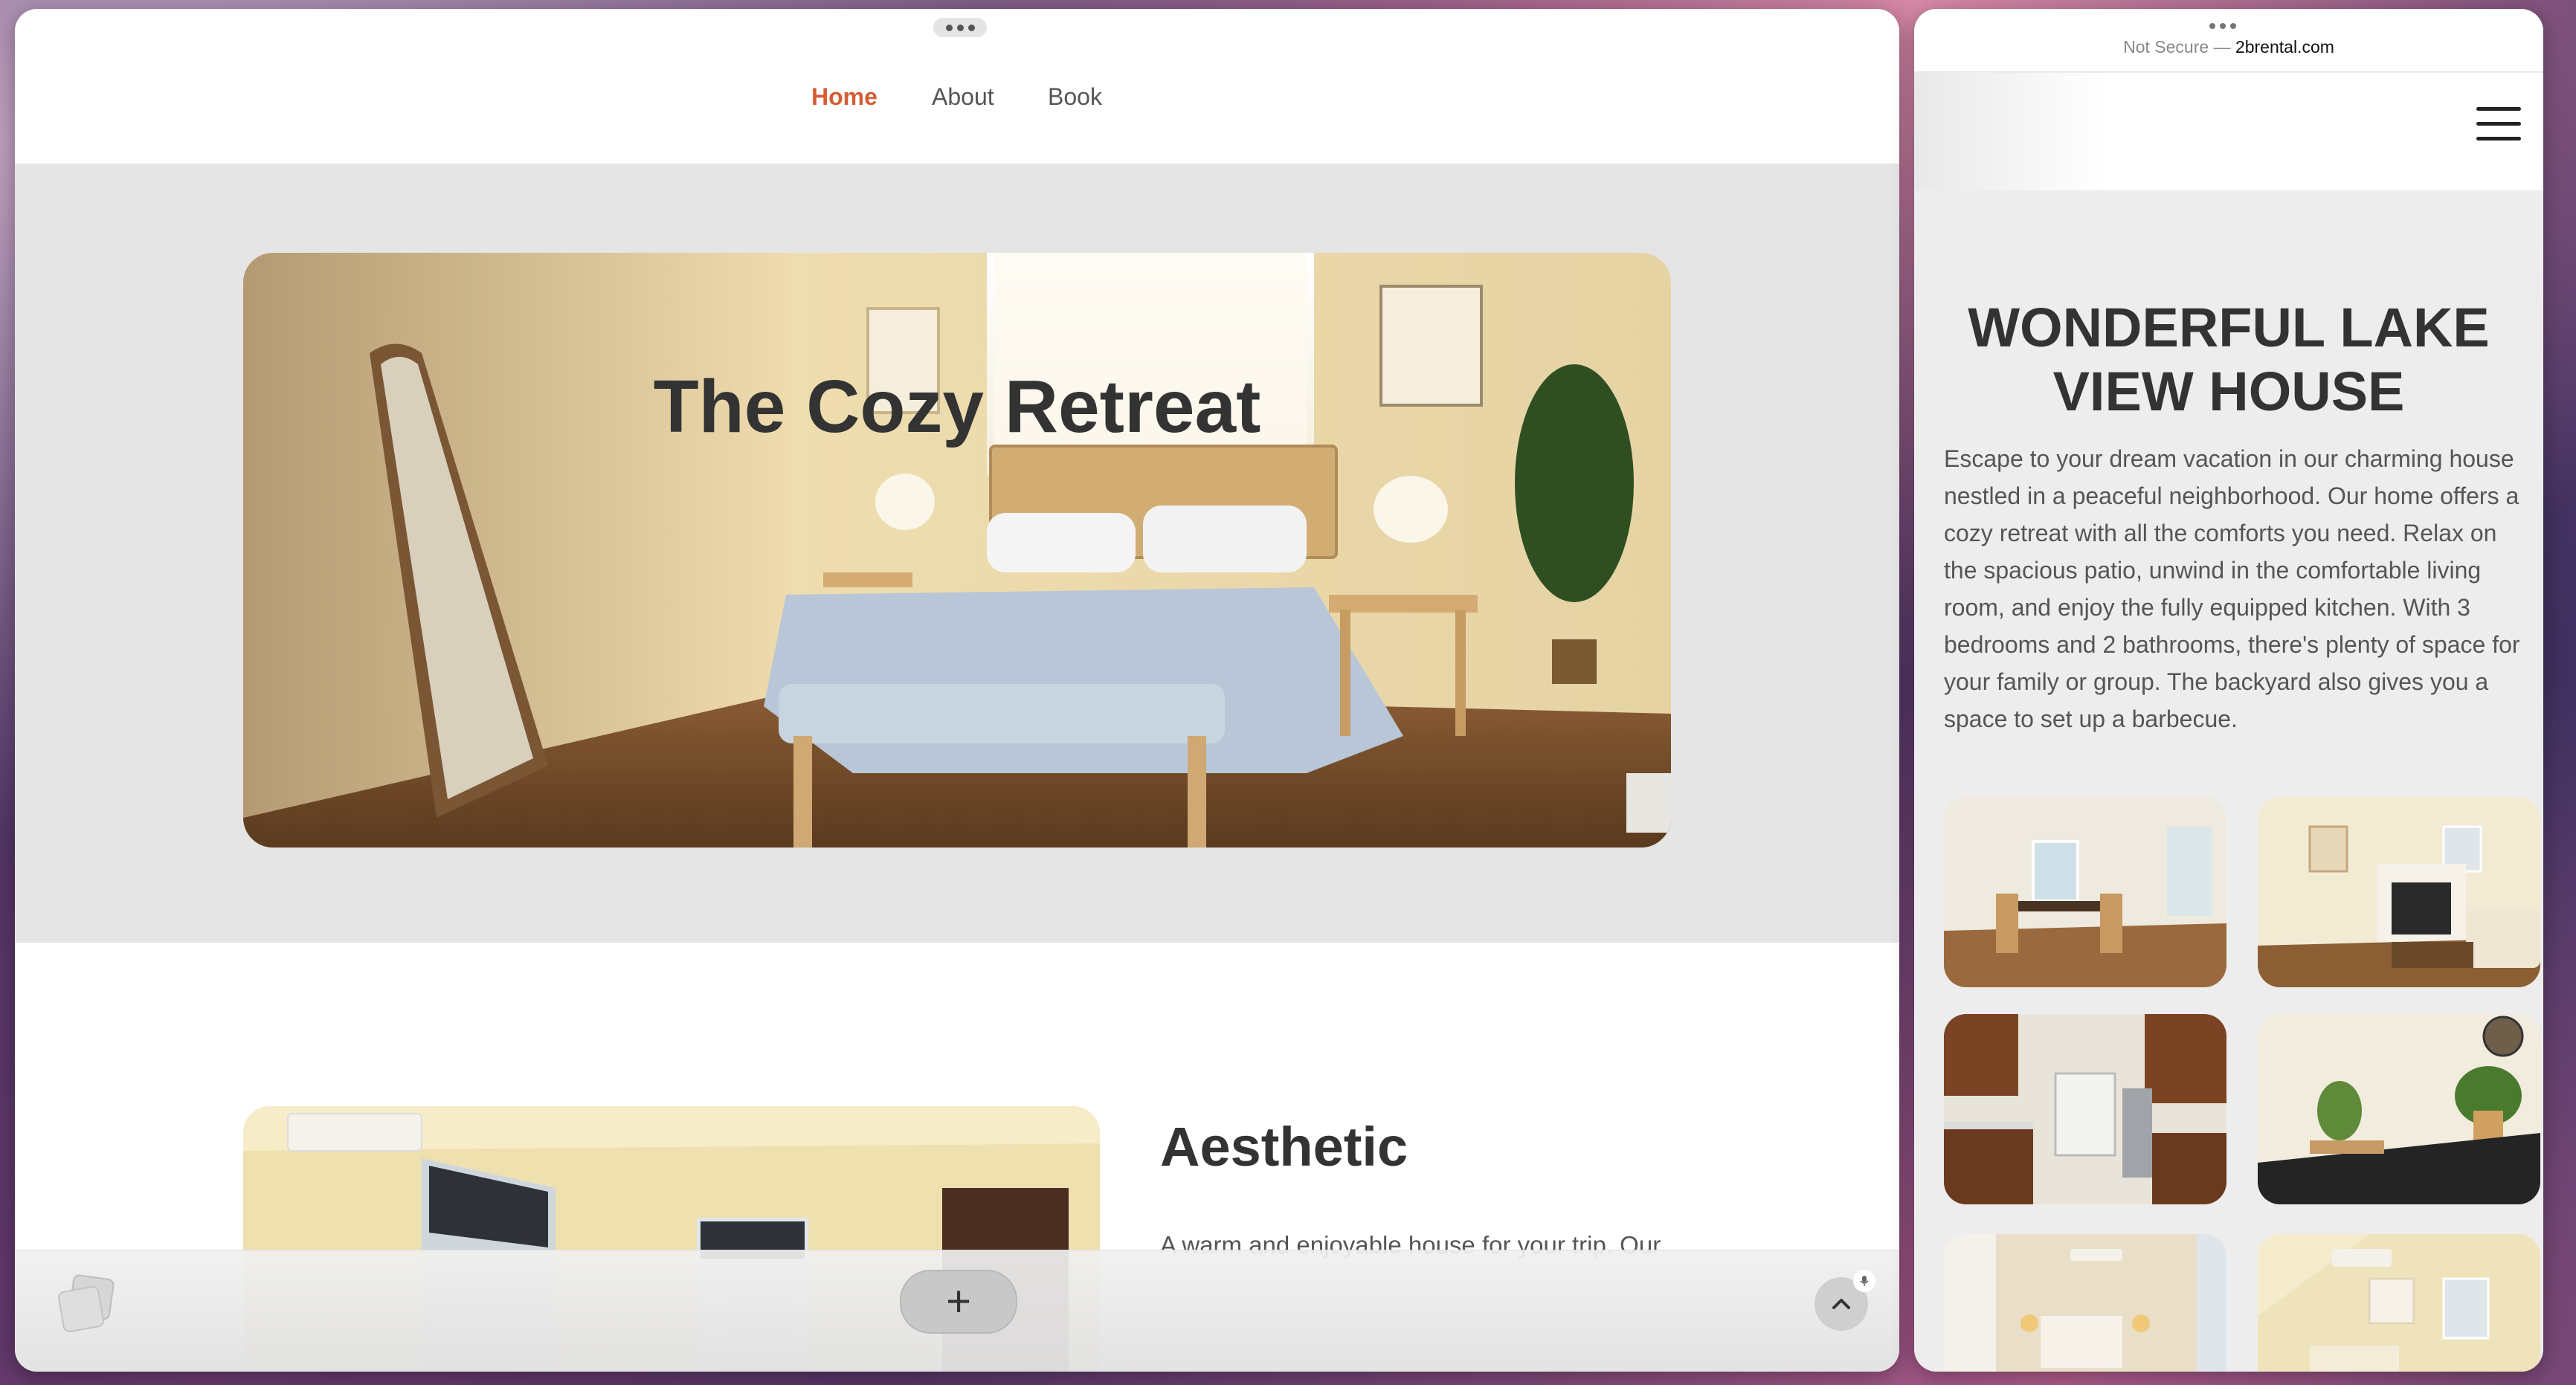 This screenshot has height=1385, width=2576. I want to click on new-tab-button: +, so click(958, 1302).